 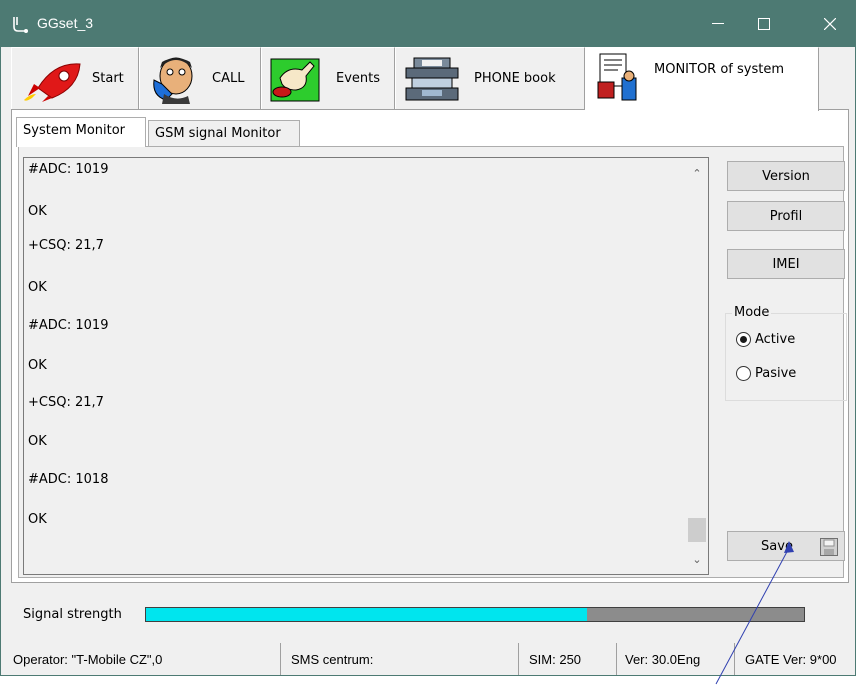 I want to click on maximize-button, so click(x=764, y=24).